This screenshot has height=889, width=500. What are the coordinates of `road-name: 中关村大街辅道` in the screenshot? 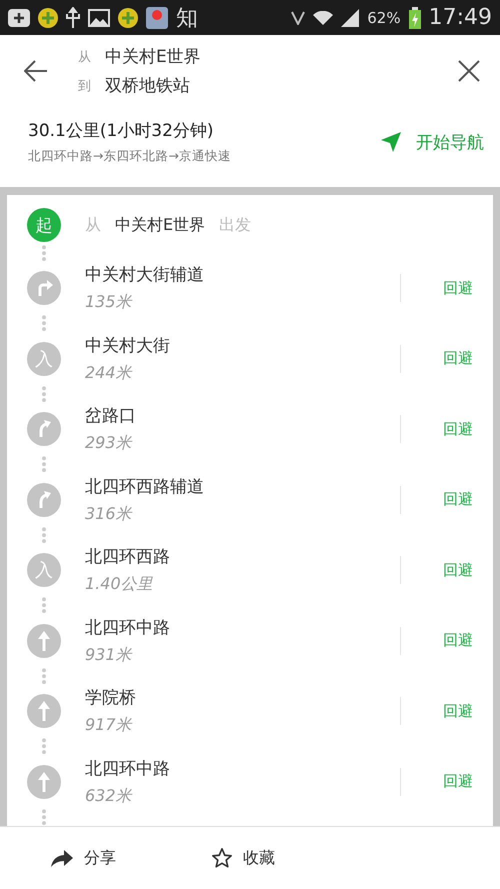 It's located at (145, 275).